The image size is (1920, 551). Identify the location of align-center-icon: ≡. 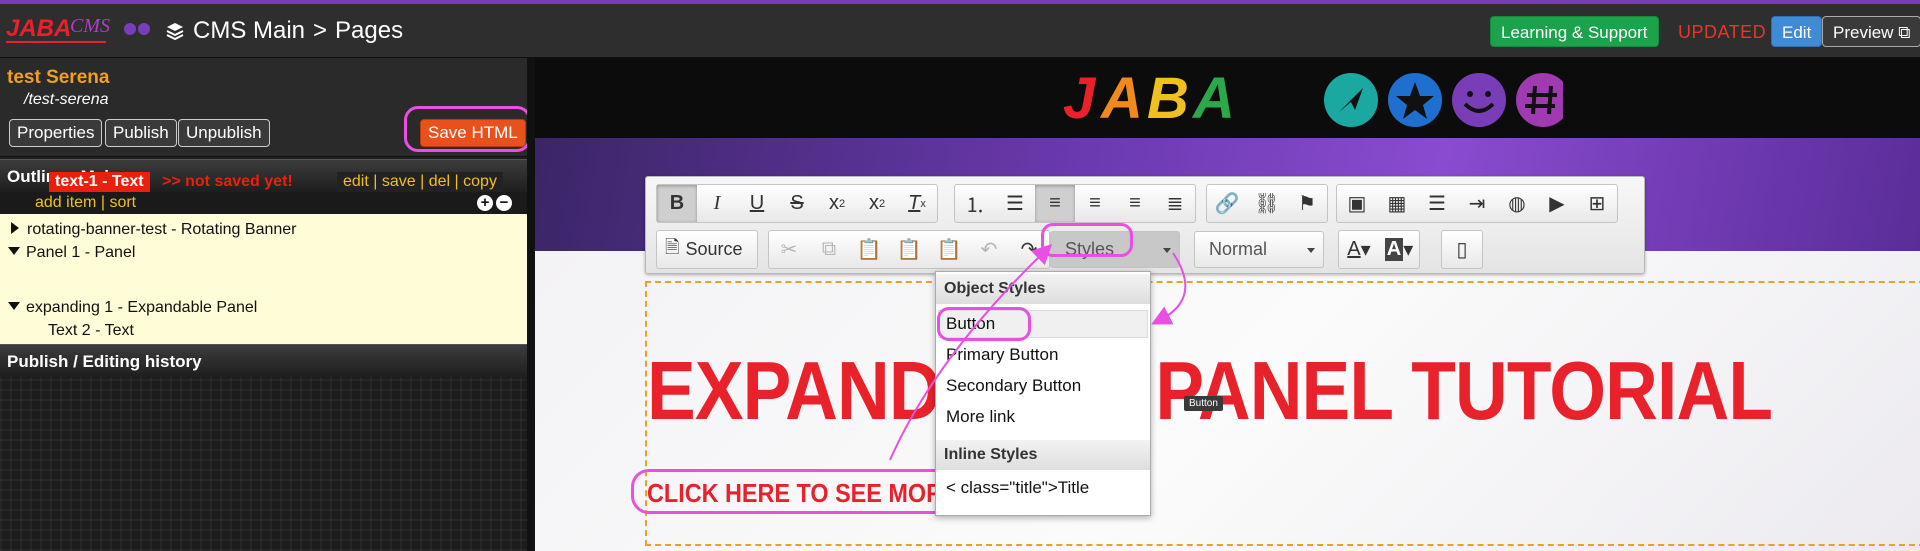
(1095, 203).